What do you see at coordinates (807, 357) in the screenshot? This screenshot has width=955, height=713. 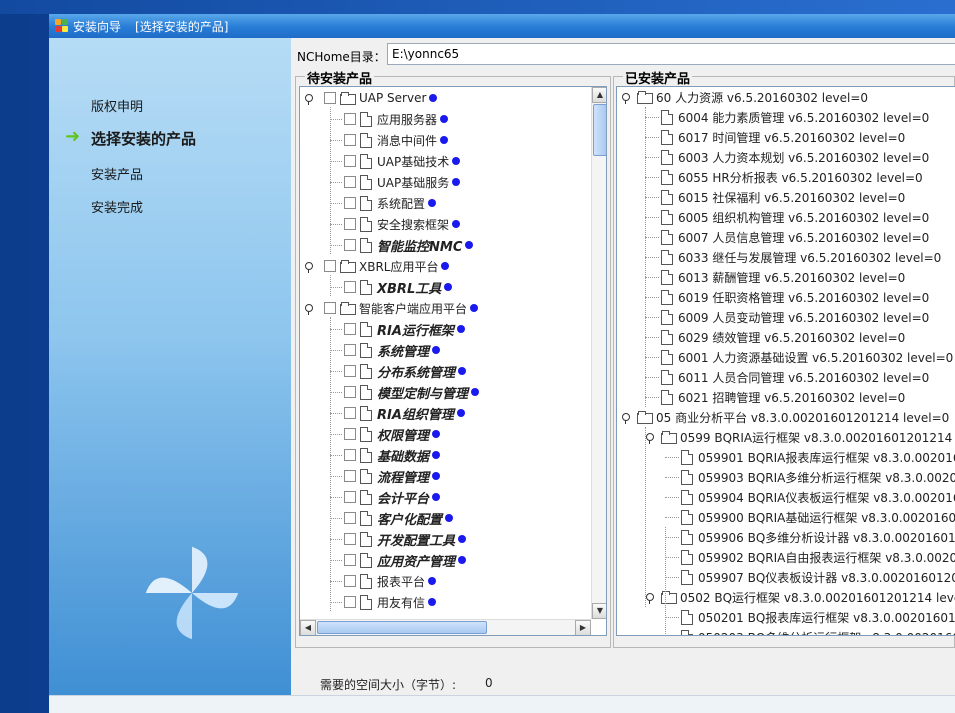 I see `installed-tree-item: 6001 人力资源基础设置 v6.5.20160302 level=0` at bounding box center [807, 357].